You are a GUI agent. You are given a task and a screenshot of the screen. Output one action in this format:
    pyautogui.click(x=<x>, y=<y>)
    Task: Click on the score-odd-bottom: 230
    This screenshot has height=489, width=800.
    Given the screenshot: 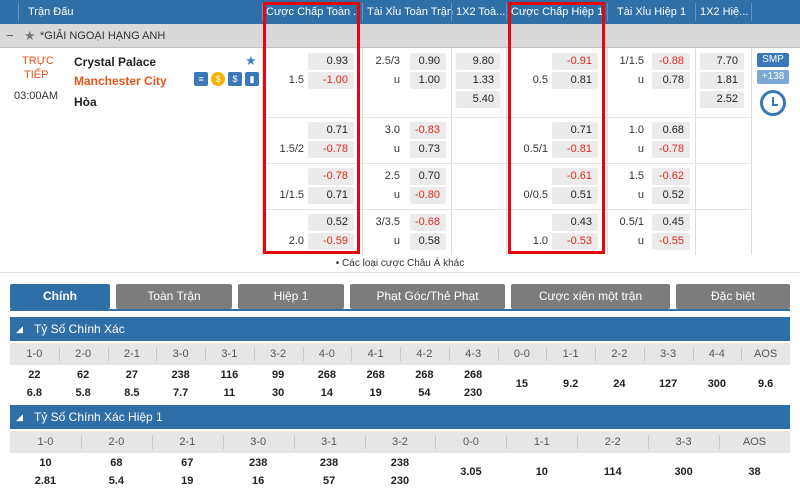 What is the action you would take?
    pyautogui.click(x=473, y=393)
    